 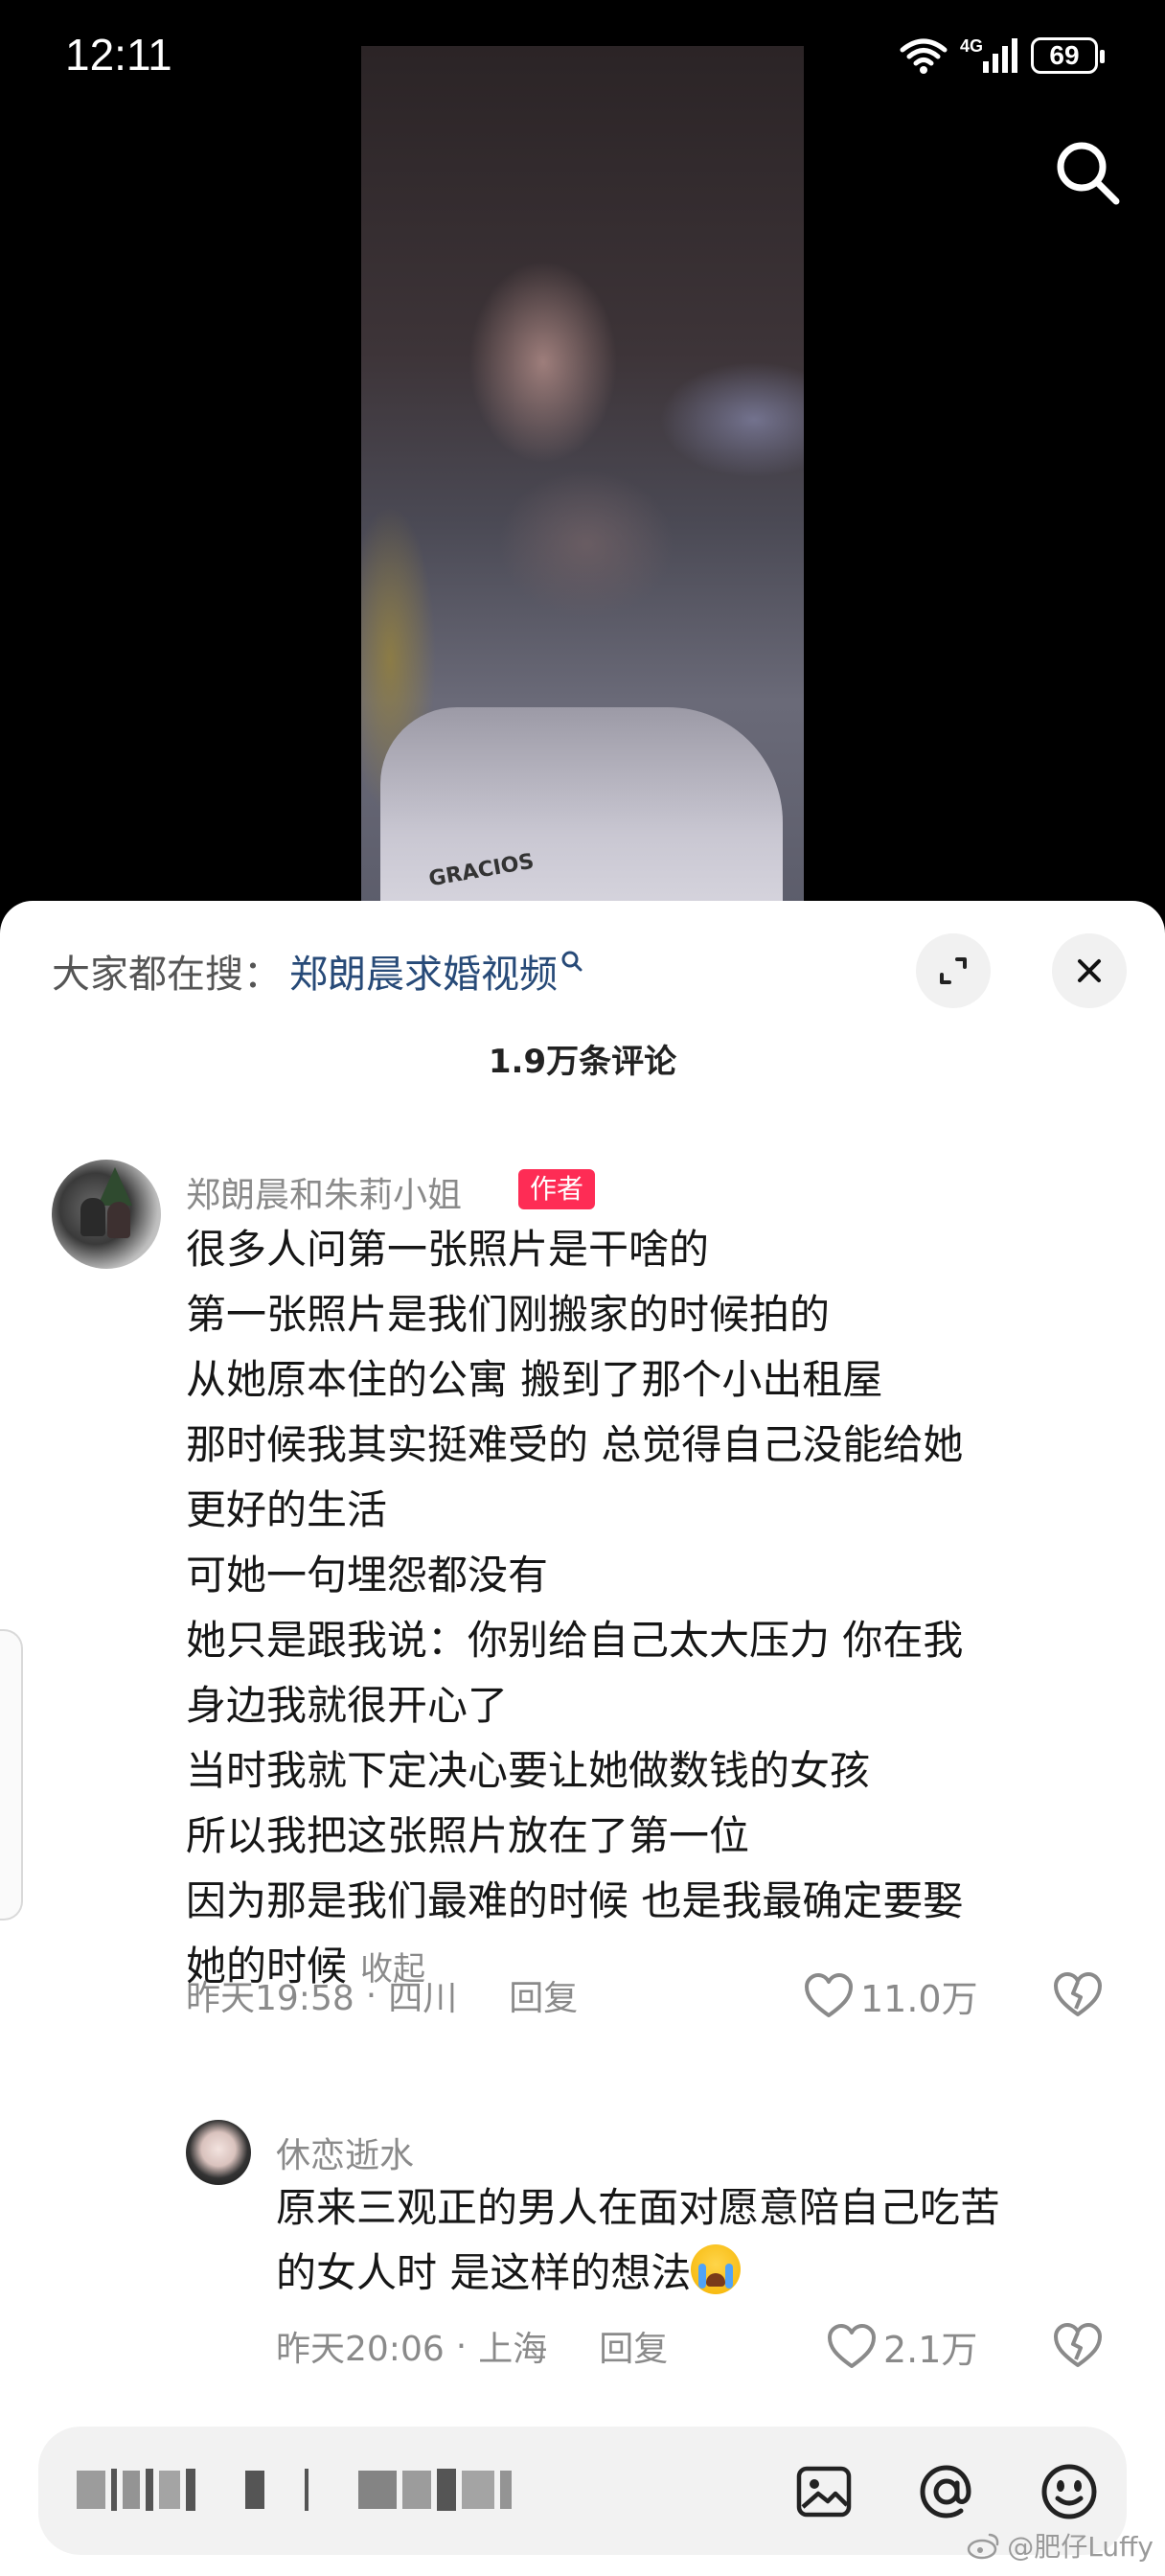 I want to click on reply-location: 上海, so click(x=513, y=2349).